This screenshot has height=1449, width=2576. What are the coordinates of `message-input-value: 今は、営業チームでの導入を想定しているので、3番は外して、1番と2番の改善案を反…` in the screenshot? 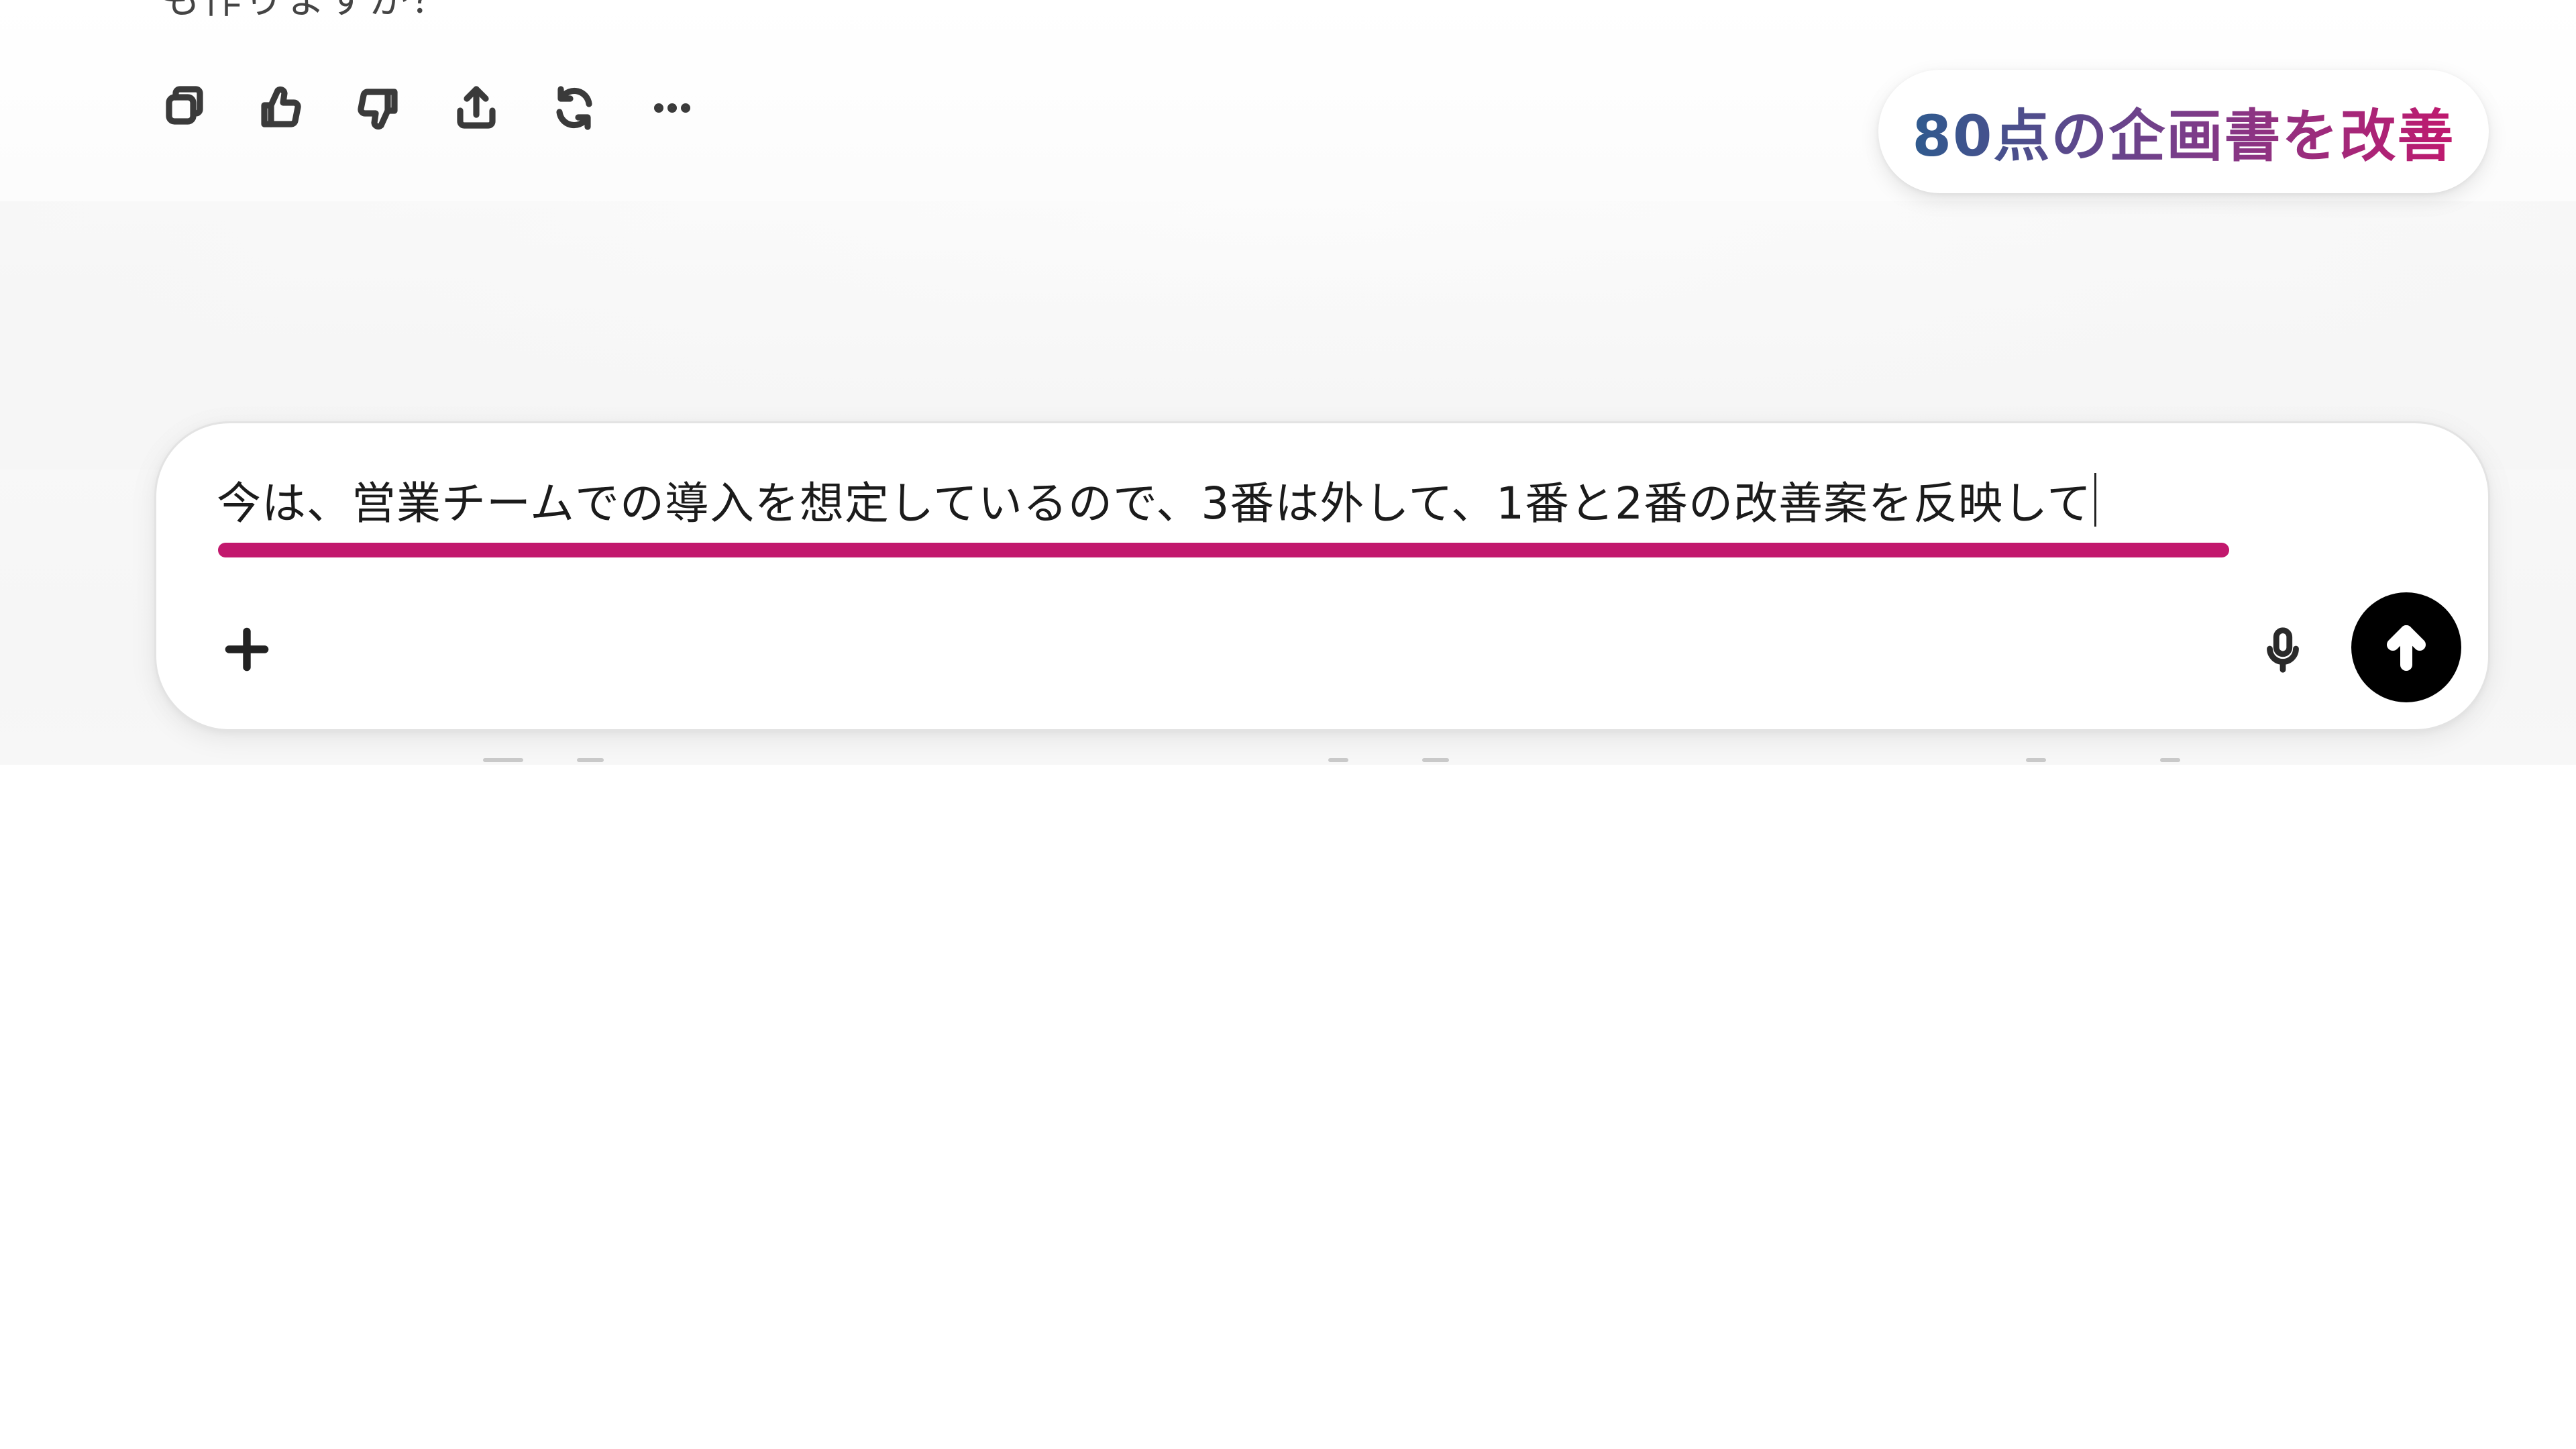 It's located at (1154, 503).